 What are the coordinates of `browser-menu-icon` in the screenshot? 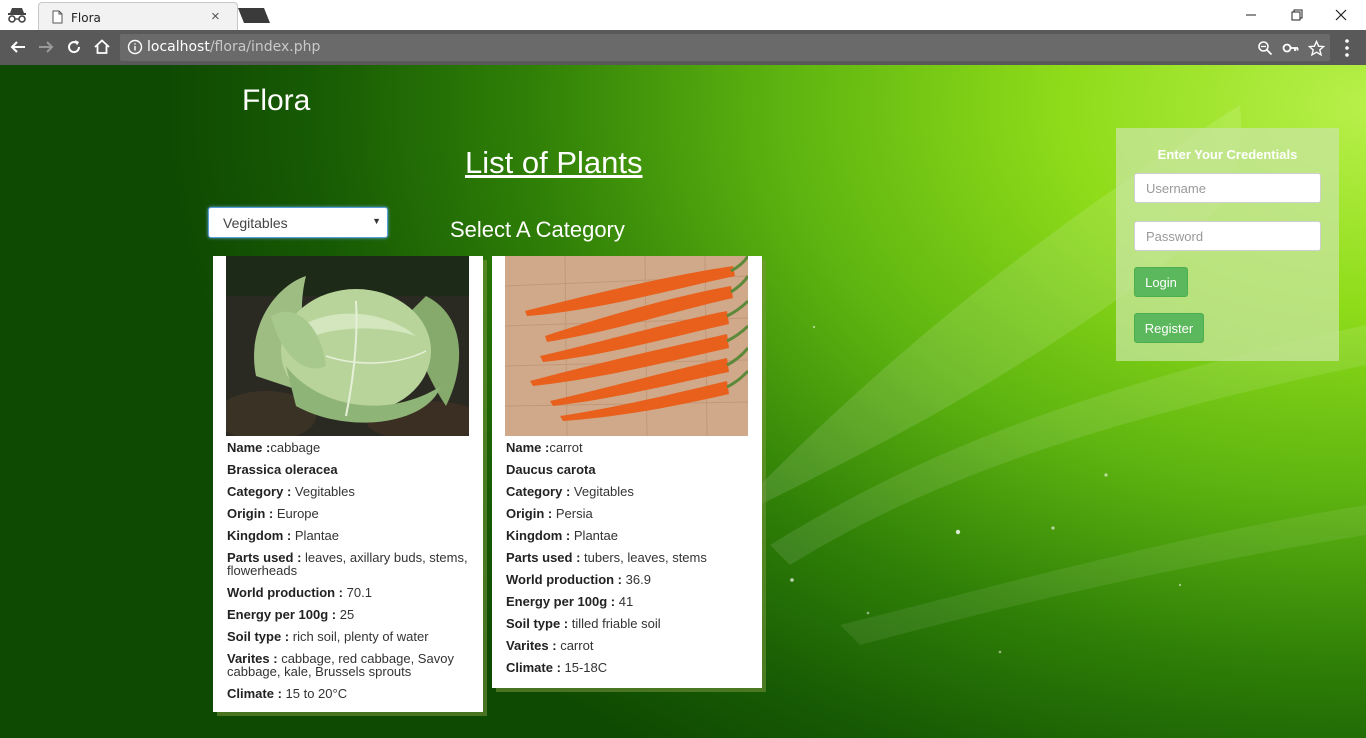 It's located at (1347, 48).